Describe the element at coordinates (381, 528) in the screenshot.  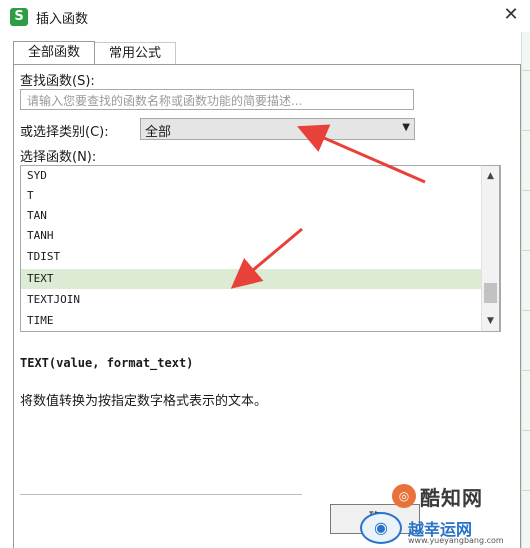
I see `wifi-logo-icon: ◉` at that location.